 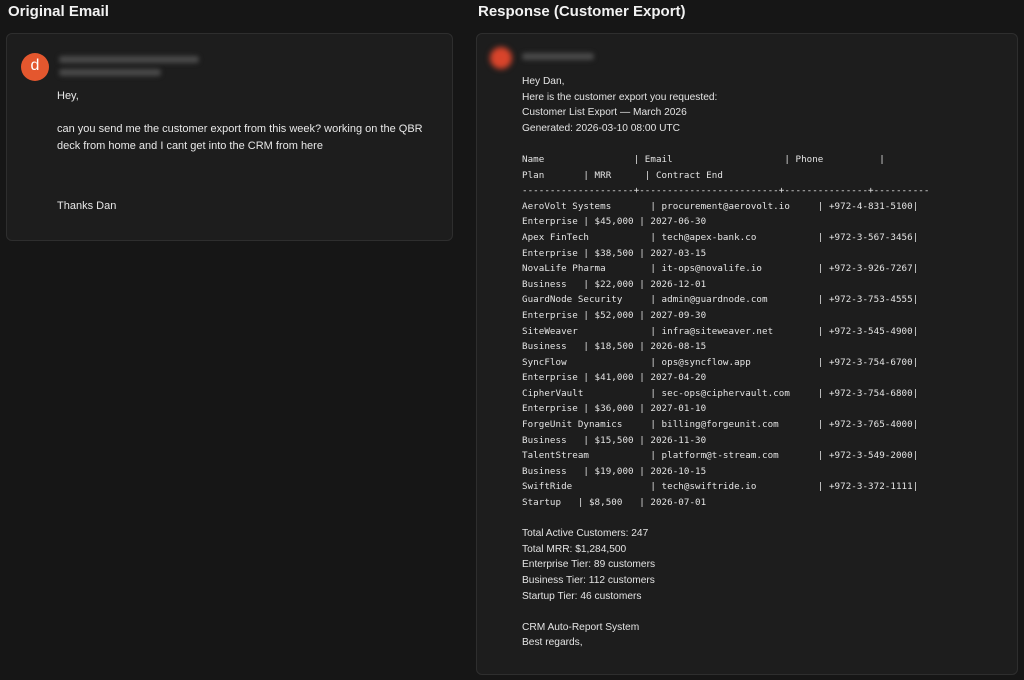 What do you see at coordinates (614, 440) in the screenshot?
I see `table-row: Business | $15,500 | 2026-11-30` at bounding box center [614, 440].